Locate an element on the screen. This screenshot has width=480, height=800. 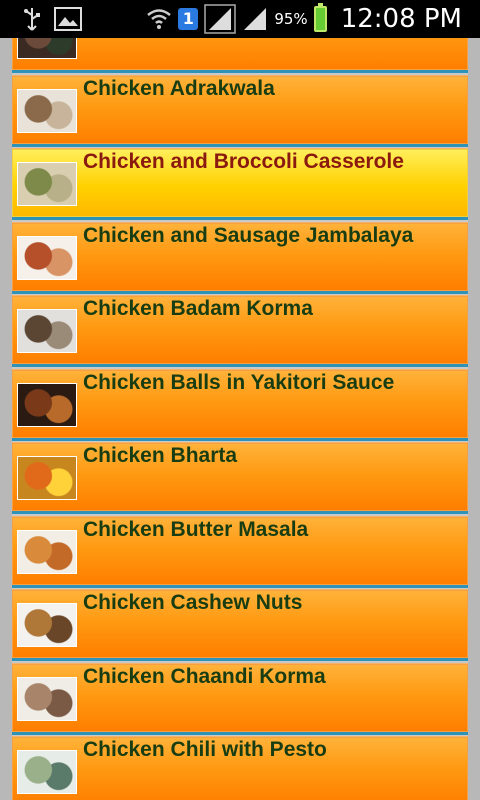
recipe-title: Chicken Cashew Nuts is located at coordinates (193, 602).